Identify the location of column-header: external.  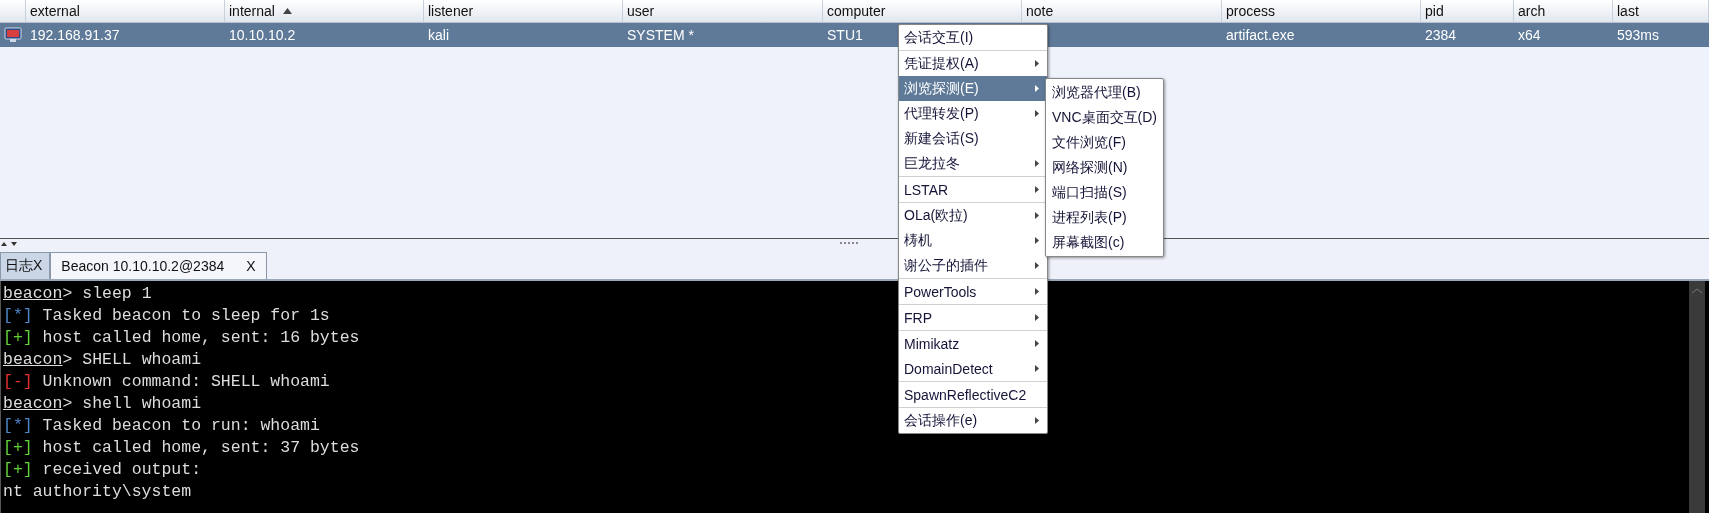
(125, 11).